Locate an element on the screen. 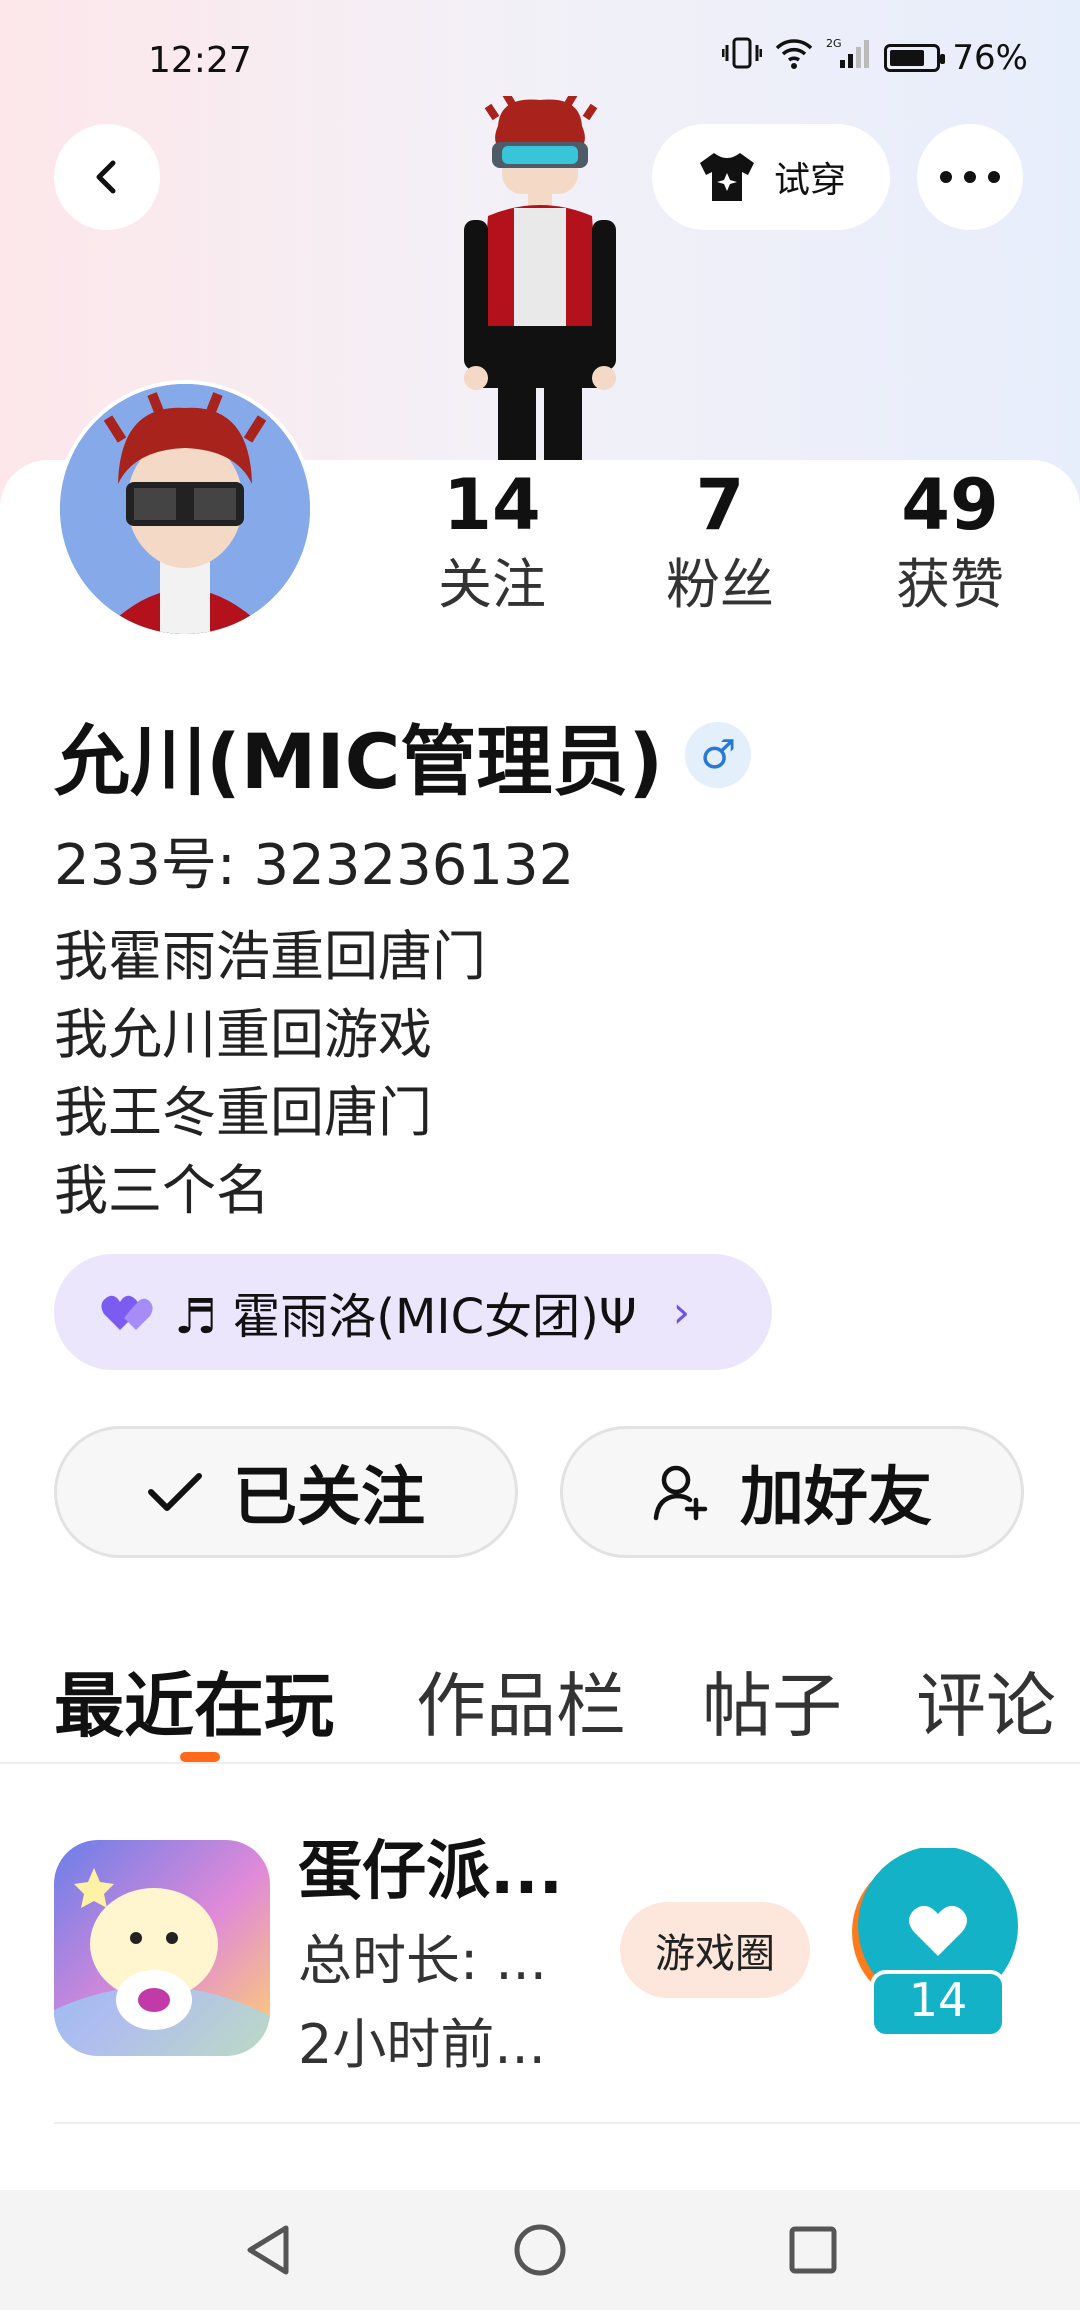 The width and height of the screenshot is (1080, 2310). bio-line: 我允川重回游戏 is located at coordinates (243, 1034).